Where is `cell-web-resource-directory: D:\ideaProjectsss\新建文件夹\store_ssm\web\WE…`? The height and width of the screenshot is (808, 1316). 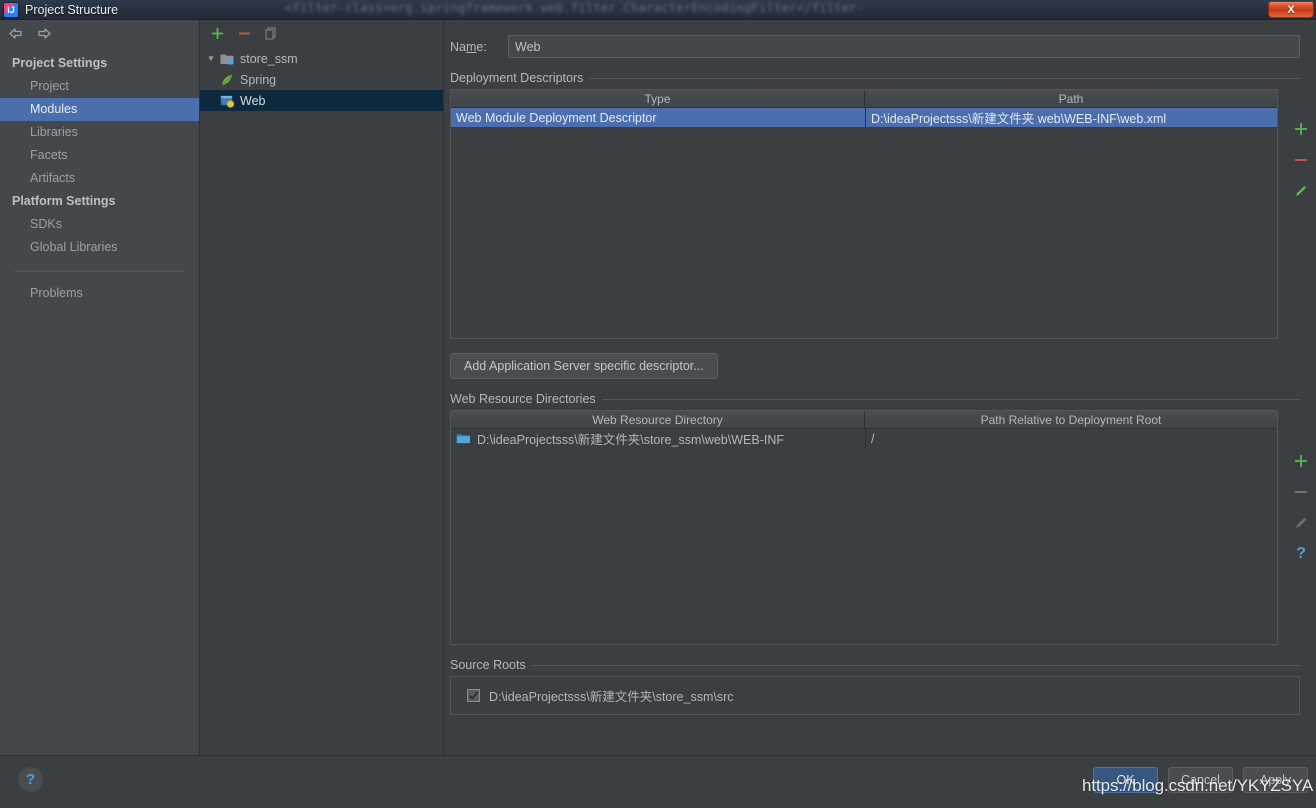 cell-web-resource-directory: D:\ideaProjectsss\新建文件夹\store_ssm\web\WE… is located at coordinates (658, 438).